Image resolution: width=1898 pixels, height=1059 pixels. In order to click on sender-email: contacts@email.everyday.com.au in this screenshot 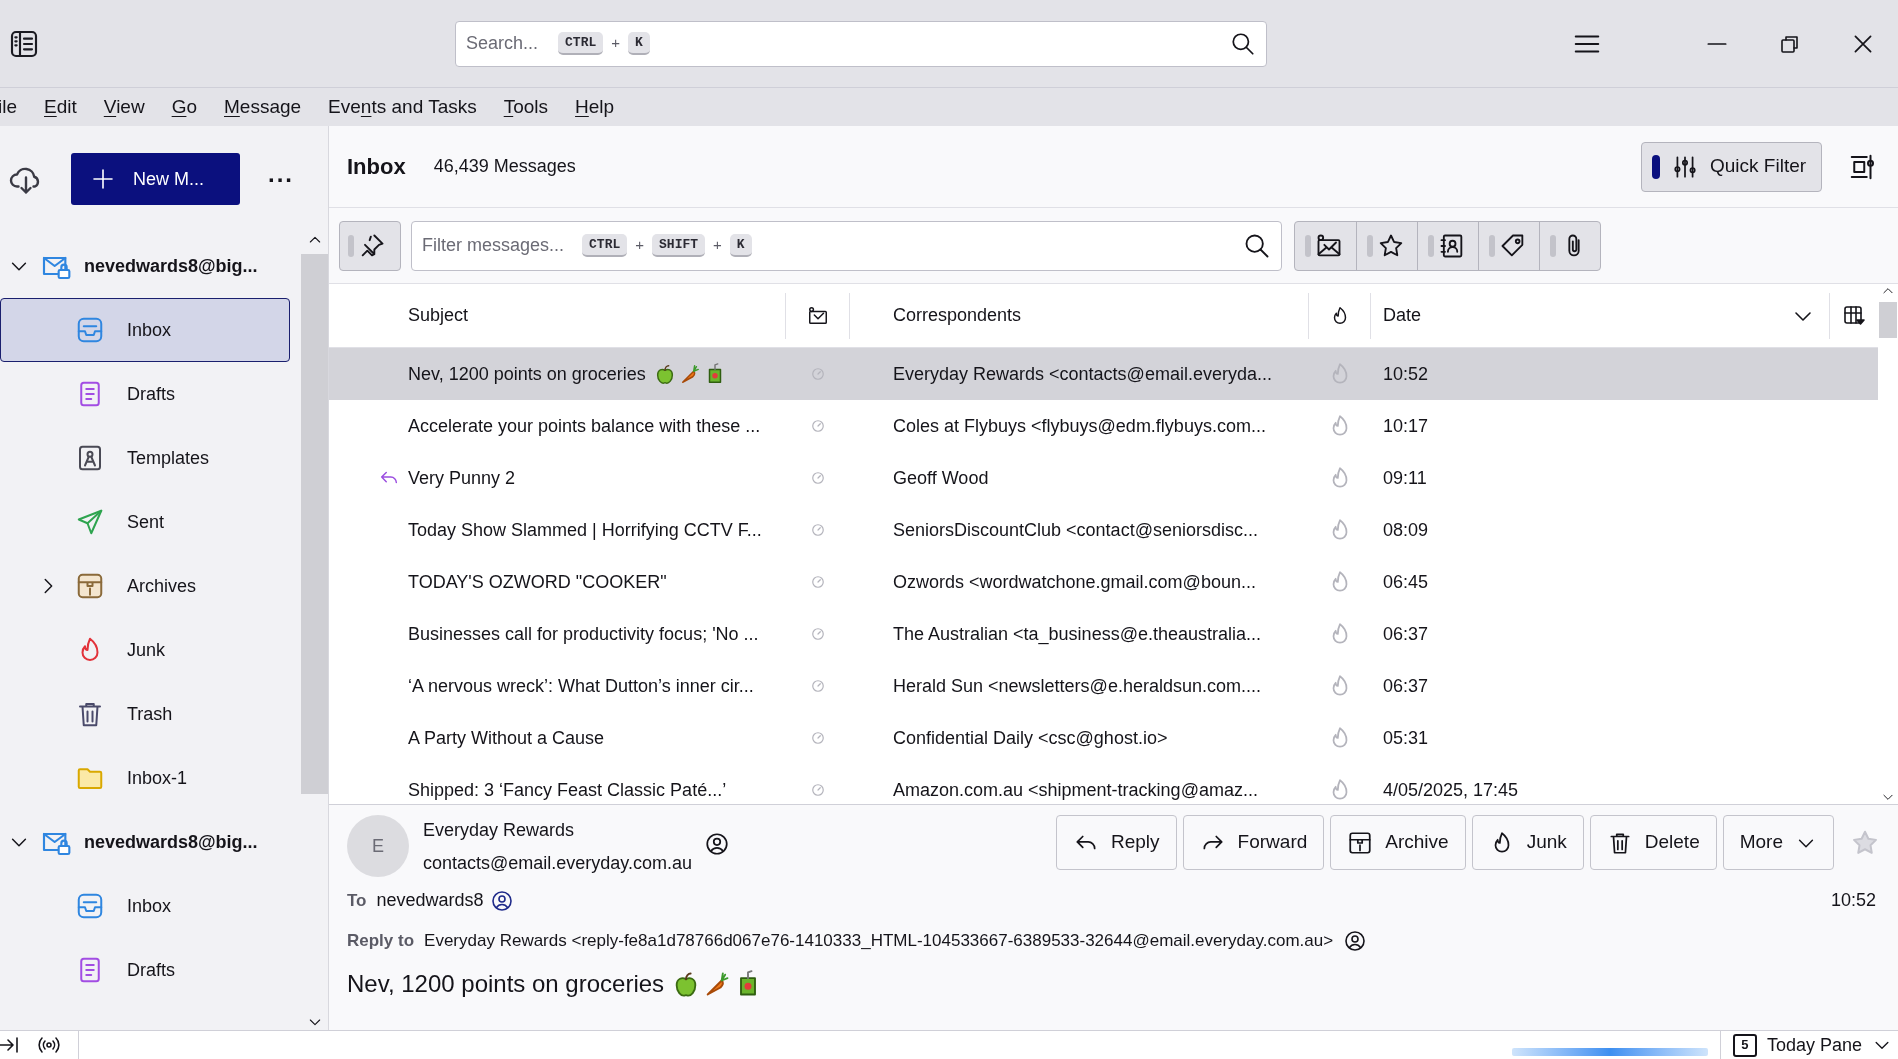, I will do `click(558, 863)`.